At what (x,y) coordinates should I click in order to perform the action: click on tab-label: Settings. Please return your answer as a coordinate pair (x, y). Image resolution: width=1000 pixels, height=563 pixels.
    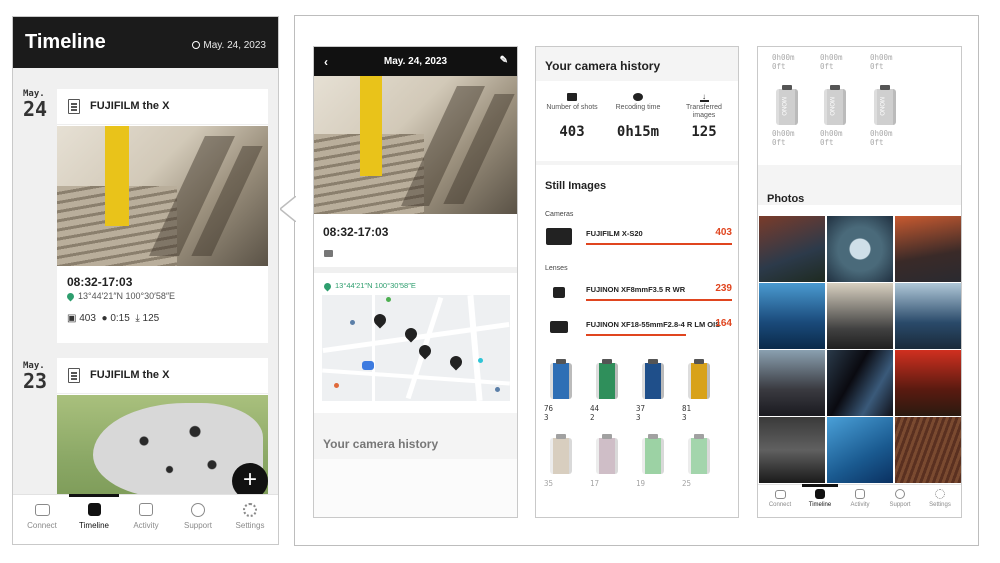
    Looking at the image, I should click on (940, 505).